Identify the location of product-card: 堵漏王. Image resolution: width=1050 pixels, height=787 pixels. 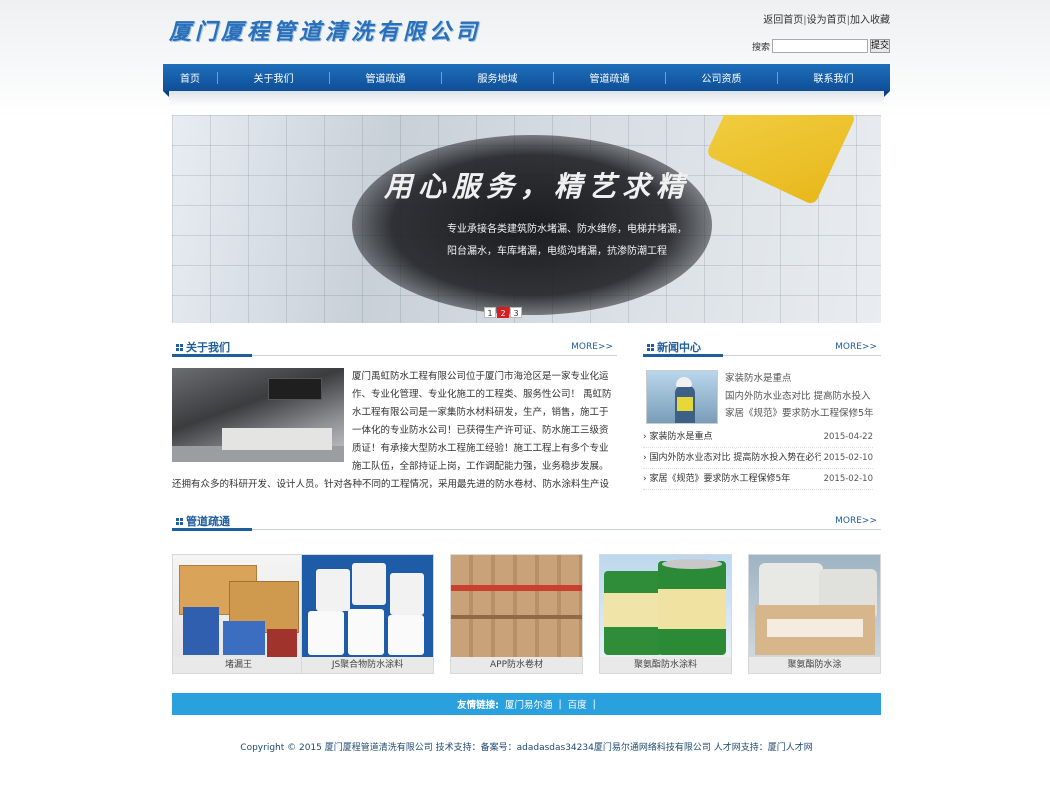
(238, 614).